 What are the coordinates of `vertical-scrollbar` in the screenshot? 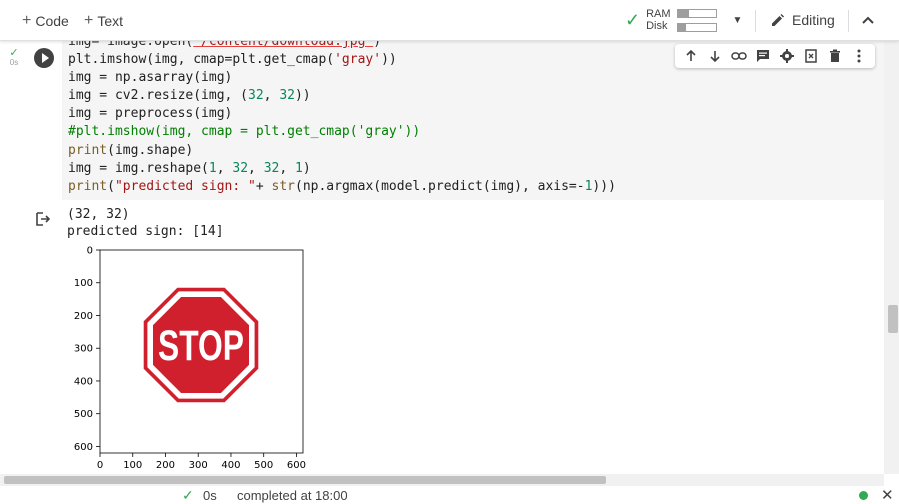 It's located at (891, 257).